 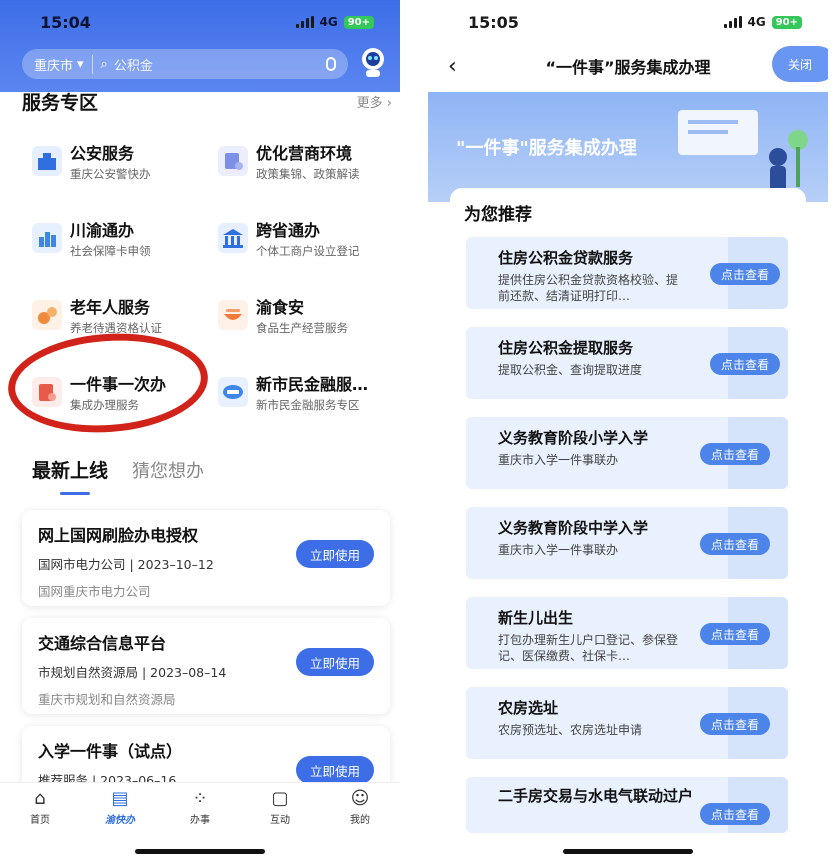 I want to click on tab-guess: 猜您想办, so click(x=168, y=470).